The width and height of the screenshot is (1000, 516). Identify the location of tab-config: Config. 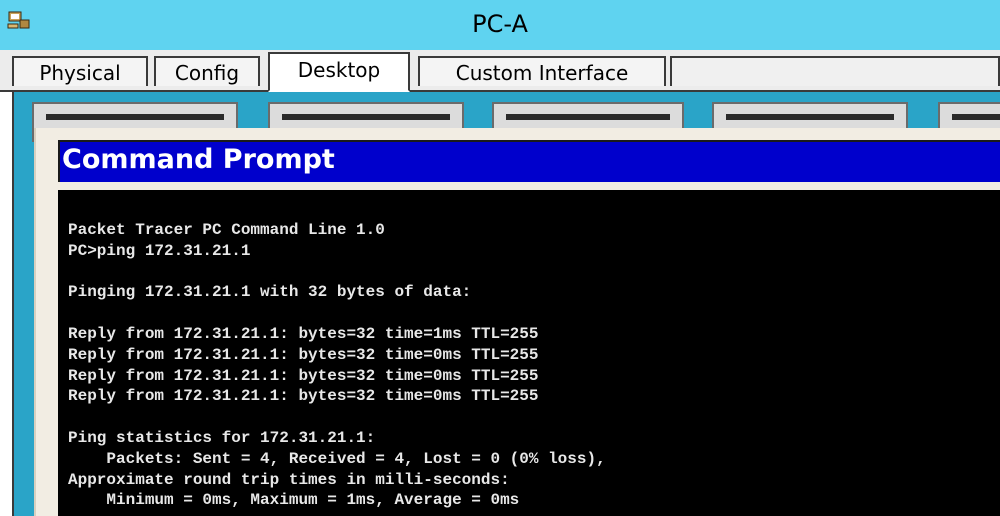
(207, 71).